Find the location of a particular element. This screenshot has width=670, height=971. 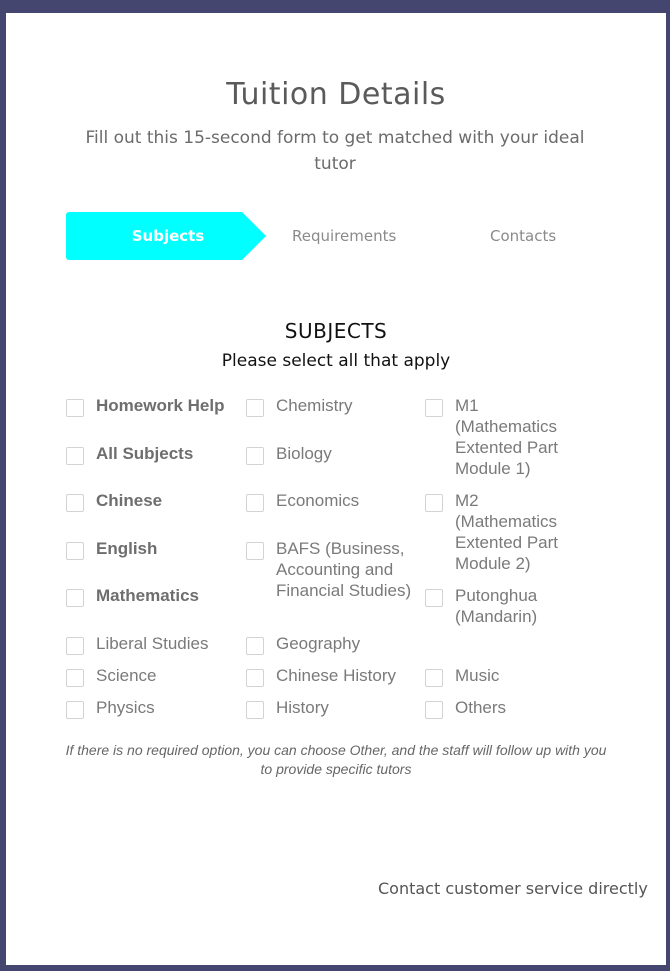

step-subjects-label: Subjects is located at coordinates (168, 236).